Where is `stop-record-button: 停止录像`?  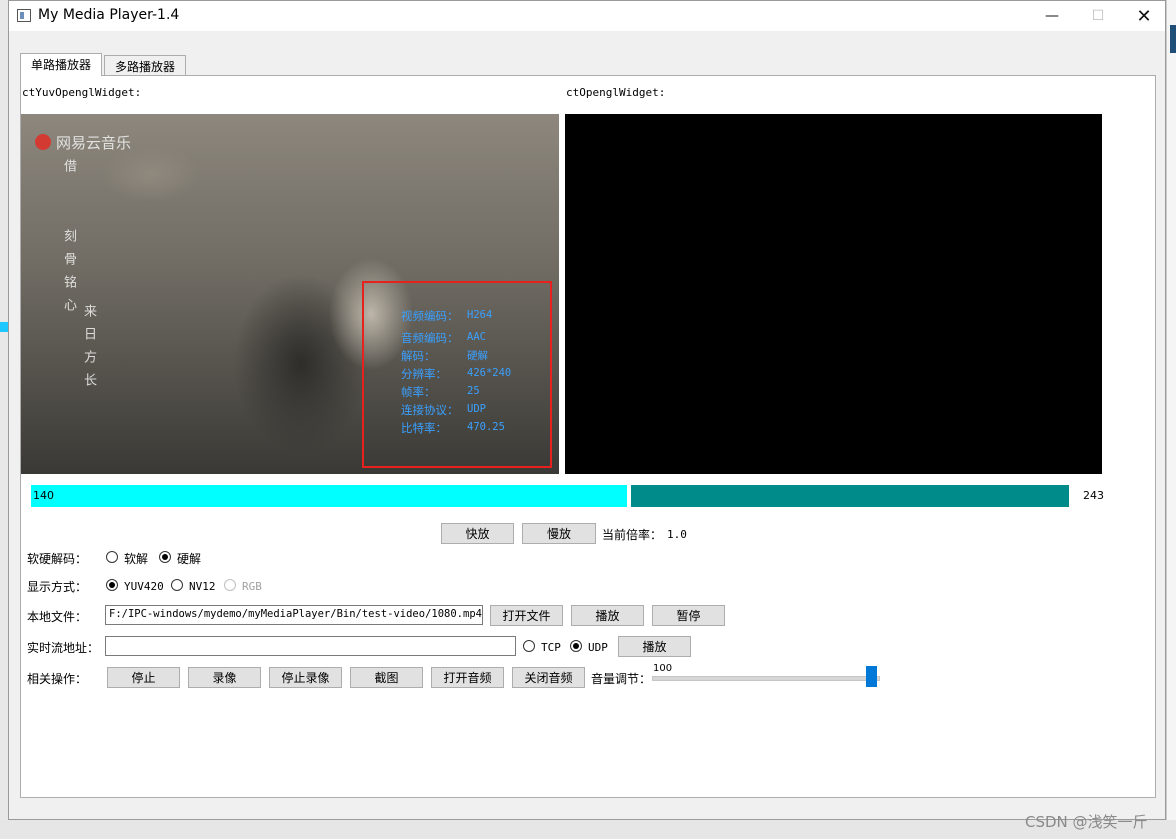 stop-record-button: 停止录像 is located at coordinates (305, 677).